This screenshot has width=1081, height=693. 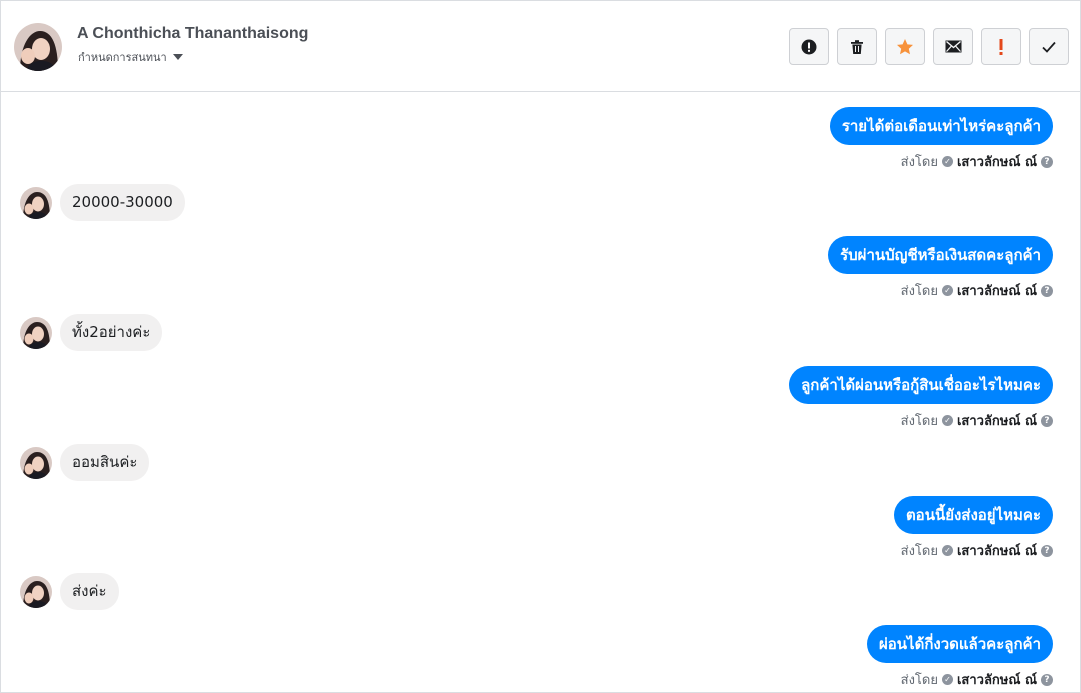 What do you see at coordinates (105, 462) in the screenshot?
I see `incoming-message: ออมสินค่ะ` at bounding box center [105, 462].